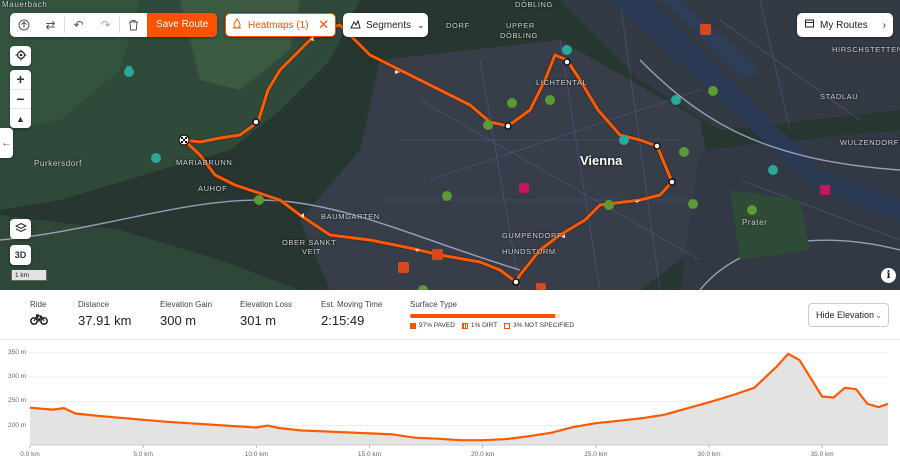 Image resolution: width=900 pixels, height=459 pixels. What do you see at coordinates (413, 325) in the screenshot?
I see `paved-swatch` at bounding box center [413, 325].